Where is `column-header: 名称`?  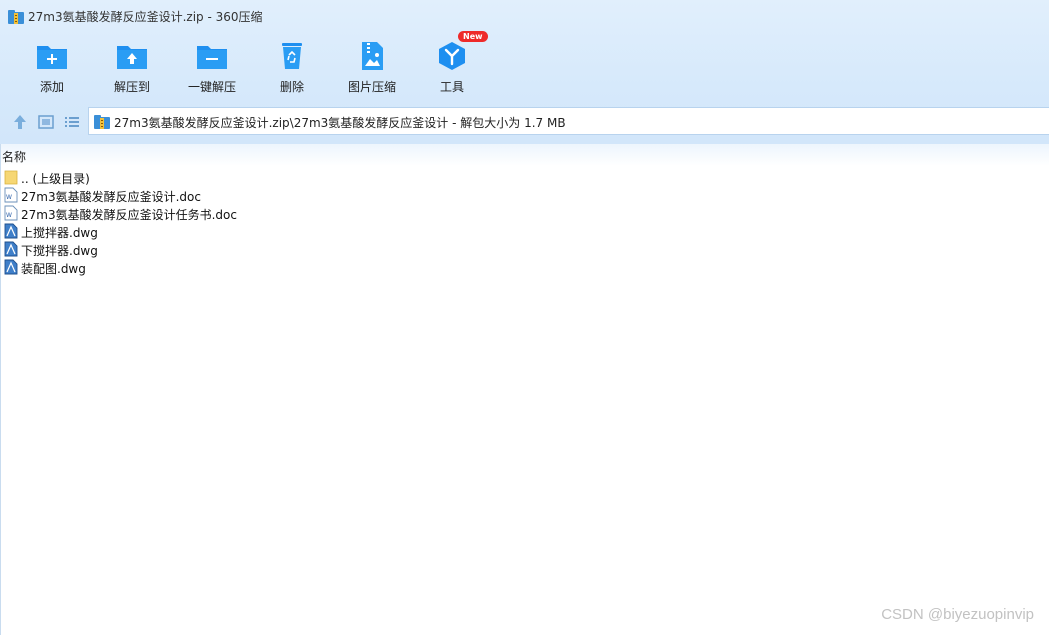 column-header: 名称 is located at coordinates (524, 155).